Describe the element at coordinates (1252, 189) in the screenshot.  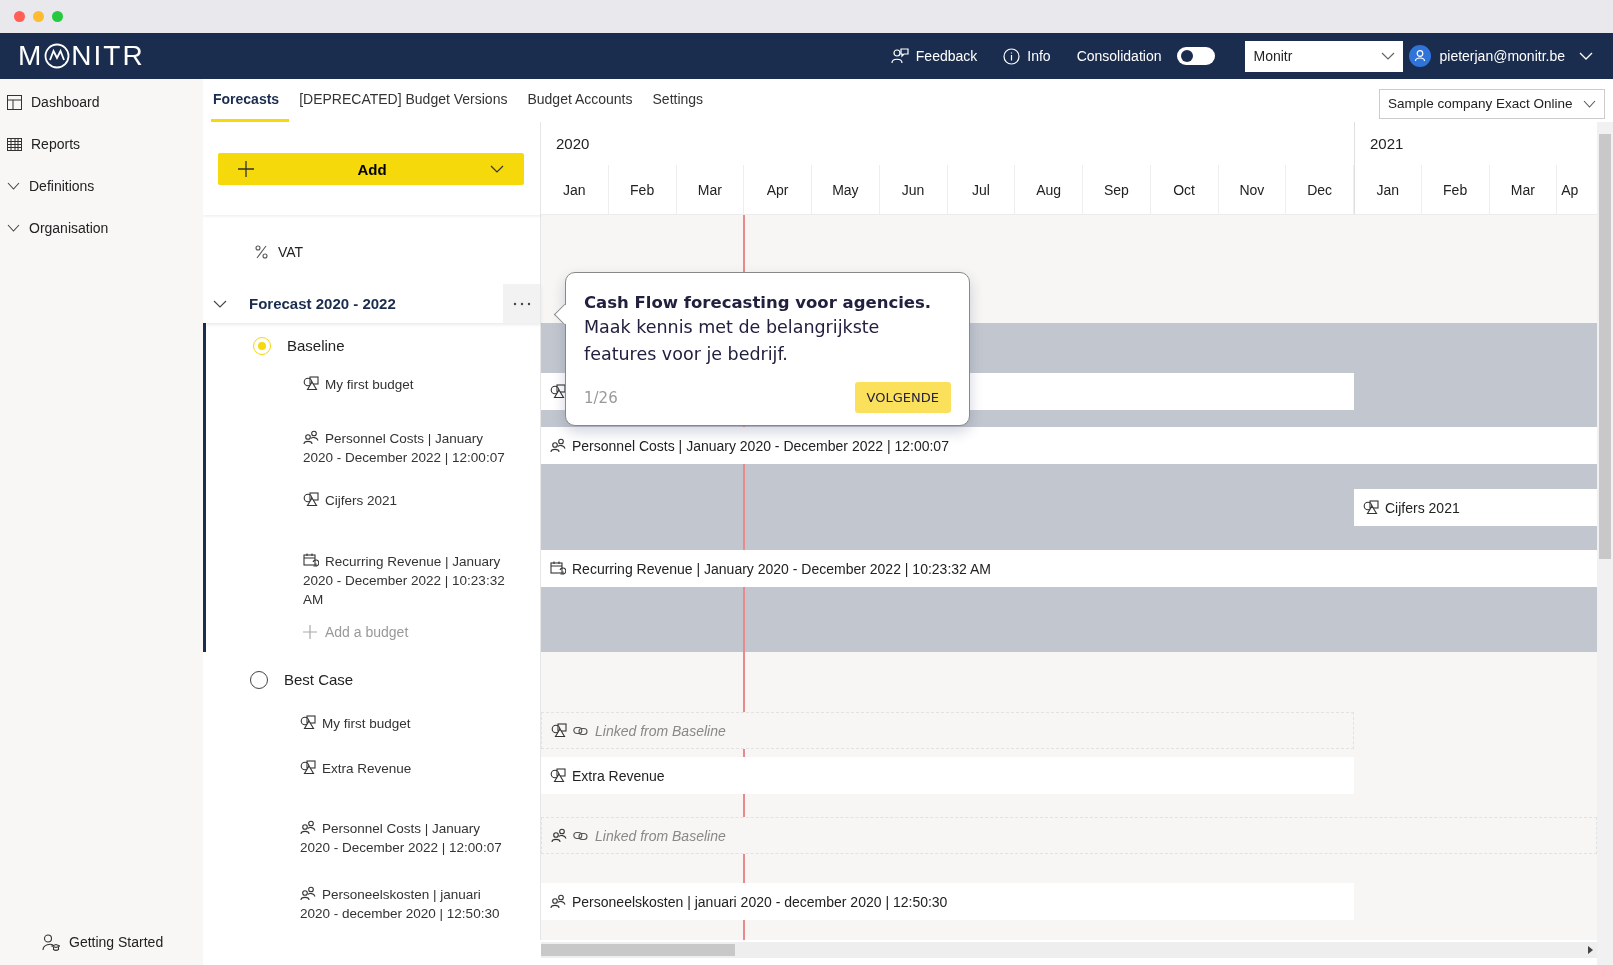
I see `month-label: Nov` at that location.